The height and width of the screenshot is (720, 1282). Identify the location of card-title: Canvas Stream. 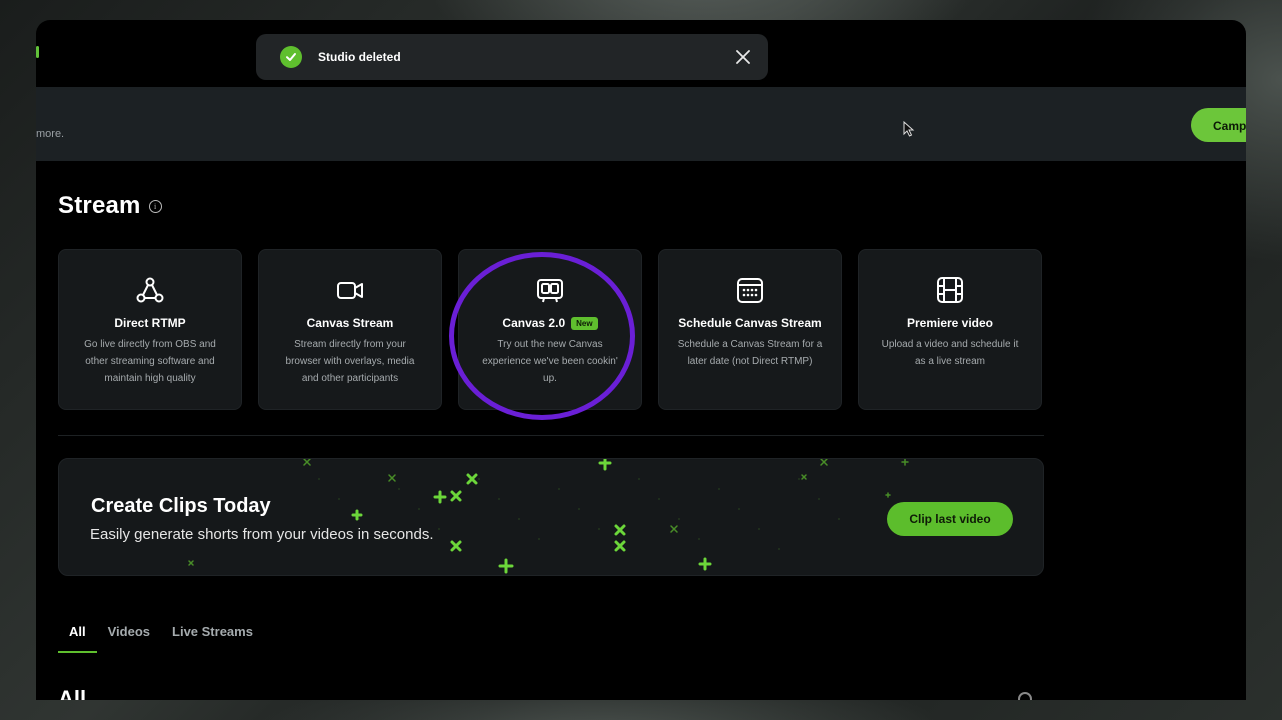
(350, 323).